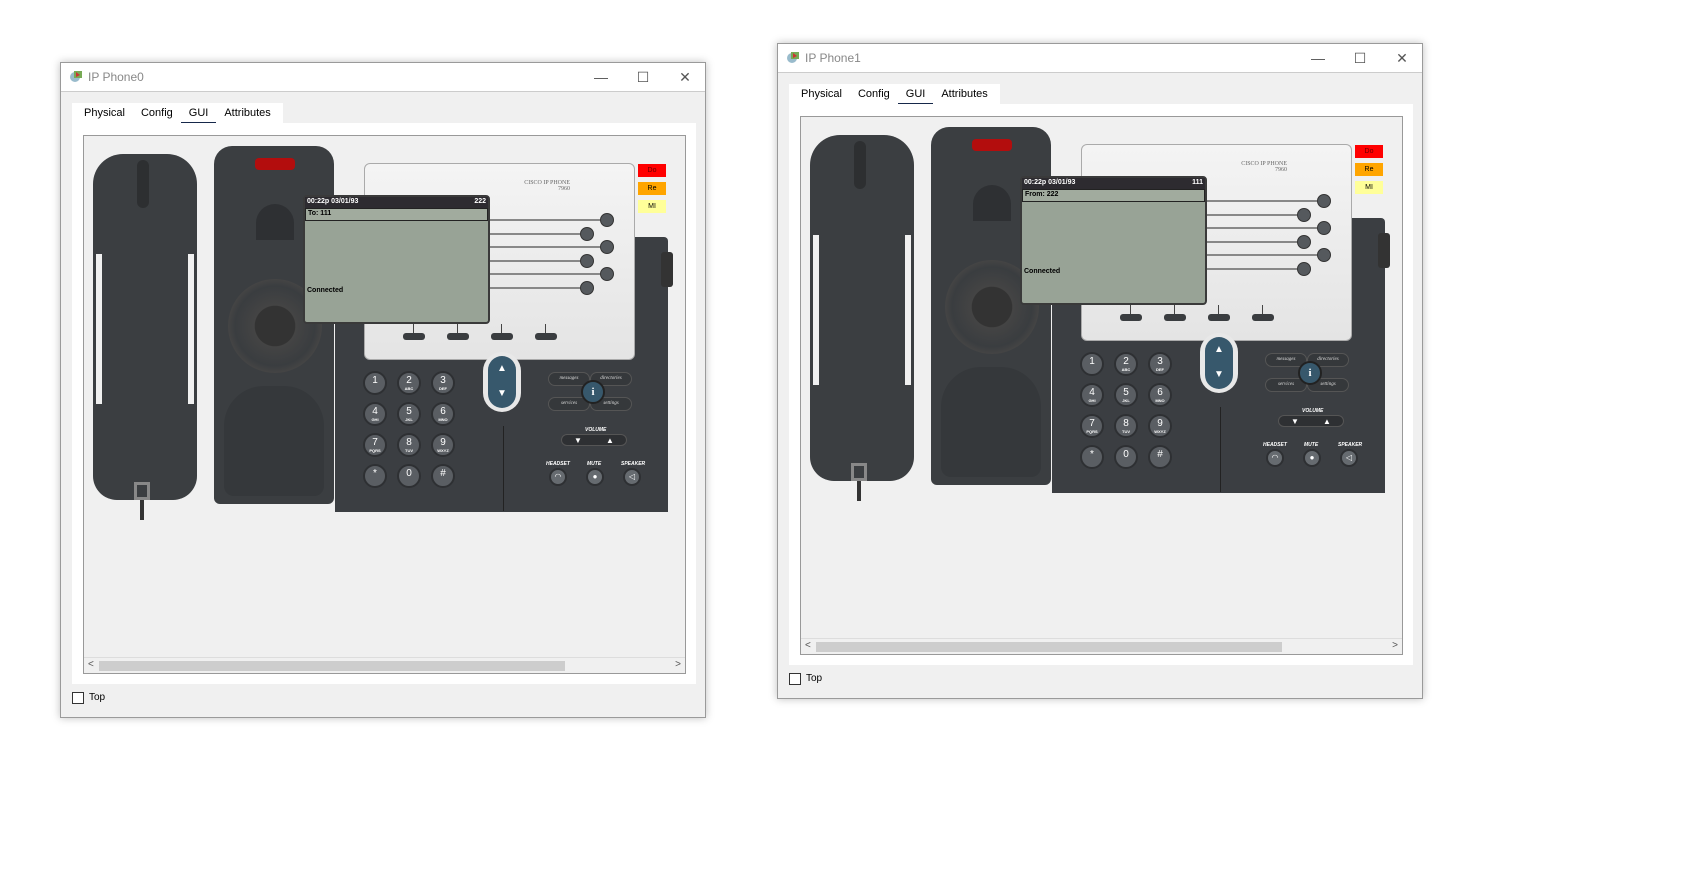 The height and width of the screenshot is (874, 1699). What do you see at coordinates (1100, 58) in the screenshot?
I see `title-bar: IP Phone1 — ☐ ✕` at bounding box center [1100, 58].